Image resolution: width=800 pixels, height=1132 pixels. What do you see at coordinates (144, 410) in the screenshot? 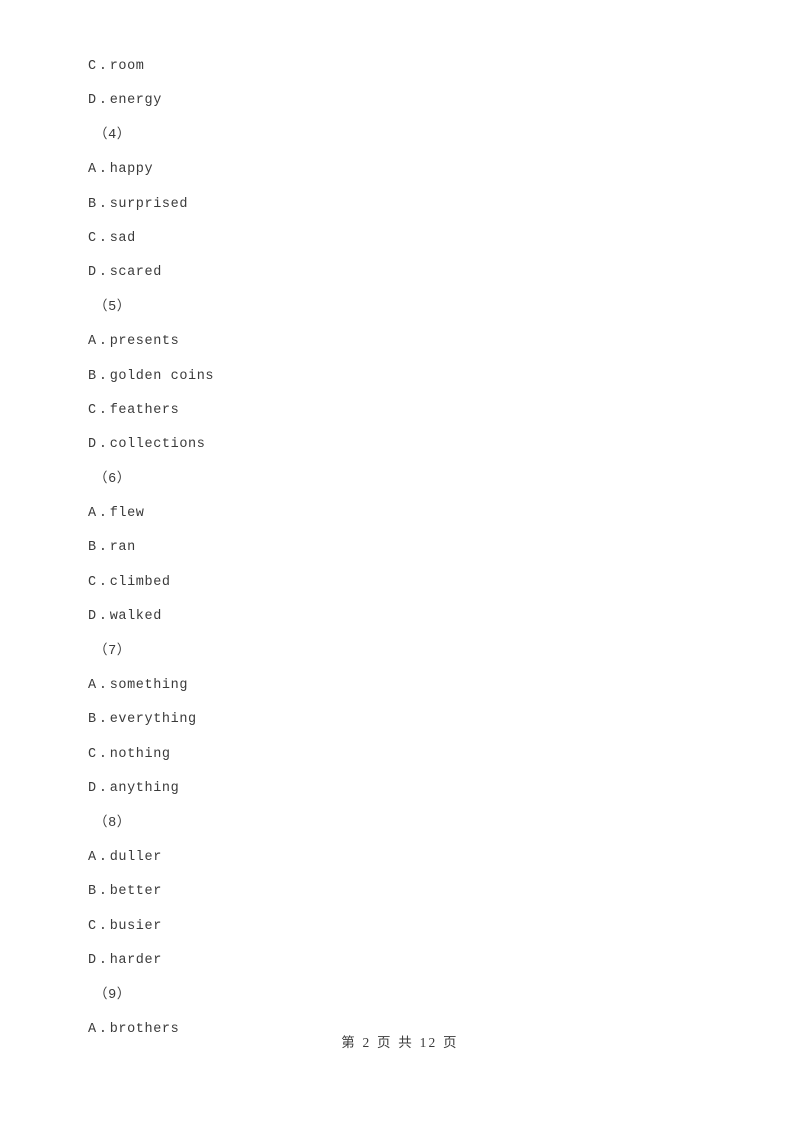
I see `option-text: feathers` at bounding box center [144, 410].